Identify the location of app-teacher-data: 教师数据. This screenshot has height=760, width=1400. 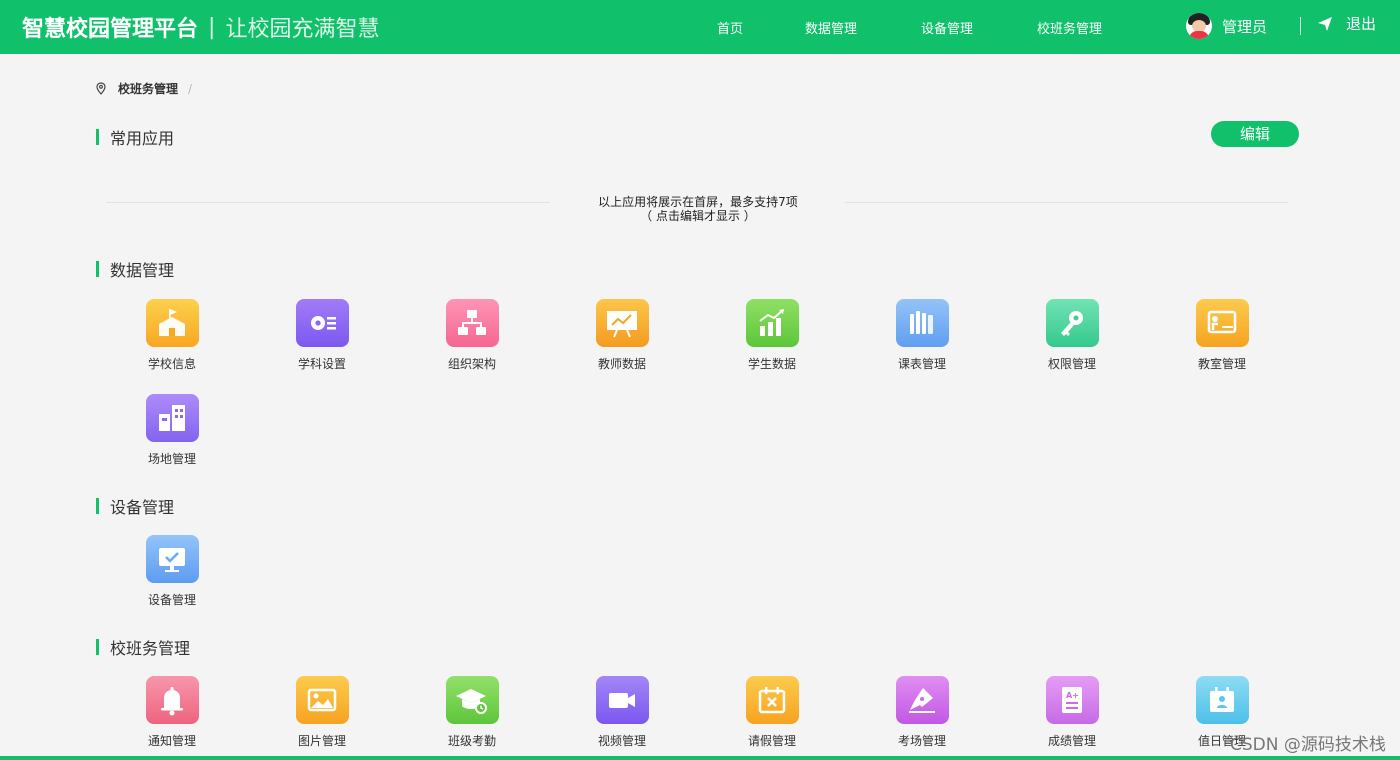
(622, 335).